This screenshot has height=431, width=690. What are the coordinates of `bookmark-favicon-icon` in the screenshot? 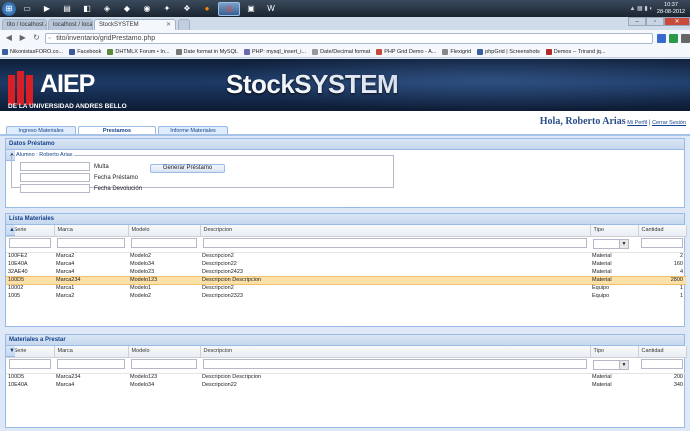 It's located at (178, 51).